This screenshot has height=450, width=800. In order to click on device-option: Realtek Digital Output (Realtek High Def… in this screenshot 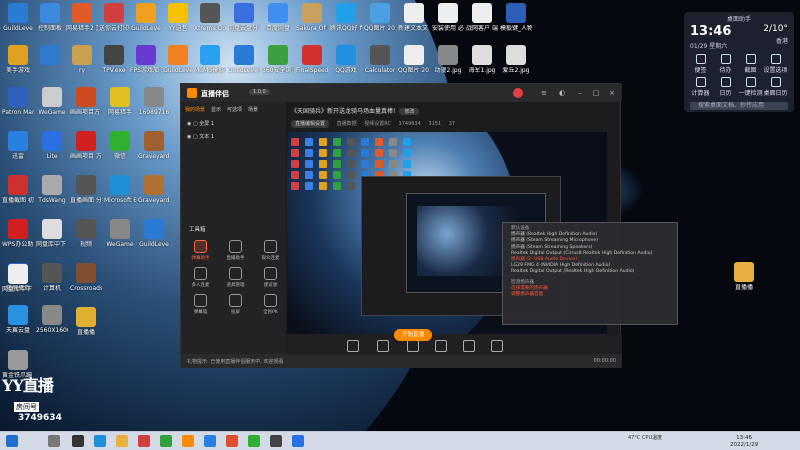, I will do `click(590, 272)`.